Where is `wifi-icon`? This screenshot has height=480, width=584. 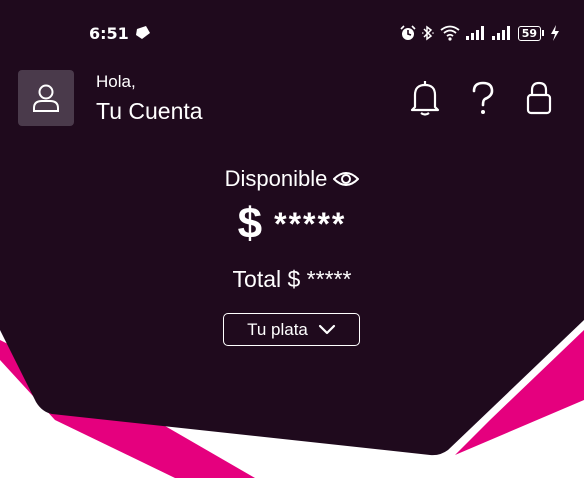 wifi-icon is located at coordinates (450, 33).